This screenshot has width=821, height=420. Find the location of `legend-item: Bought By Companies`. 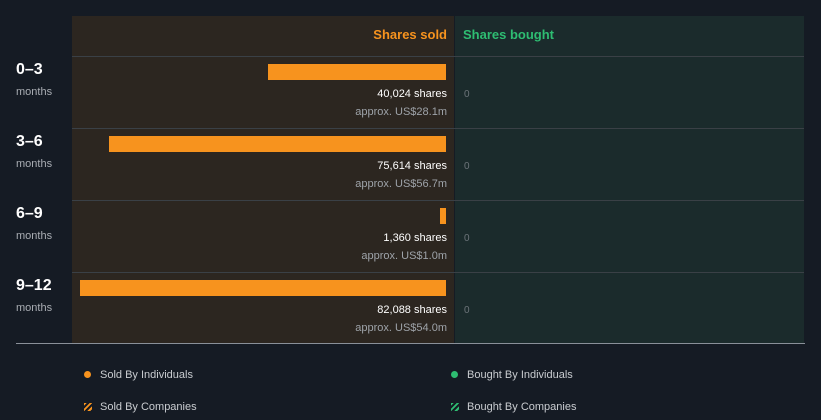

legend-item: Bought By Companies is located at coordinates (513, 407).